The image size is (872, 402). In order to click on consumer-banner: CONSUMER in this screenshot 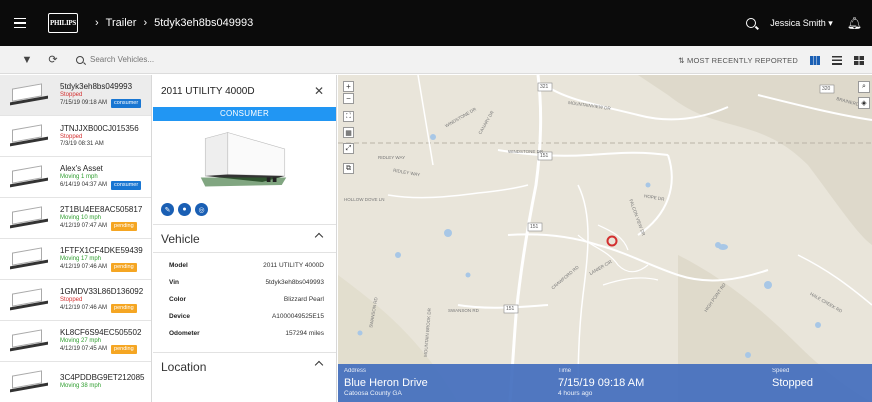, I will do `click(244, 114)`.